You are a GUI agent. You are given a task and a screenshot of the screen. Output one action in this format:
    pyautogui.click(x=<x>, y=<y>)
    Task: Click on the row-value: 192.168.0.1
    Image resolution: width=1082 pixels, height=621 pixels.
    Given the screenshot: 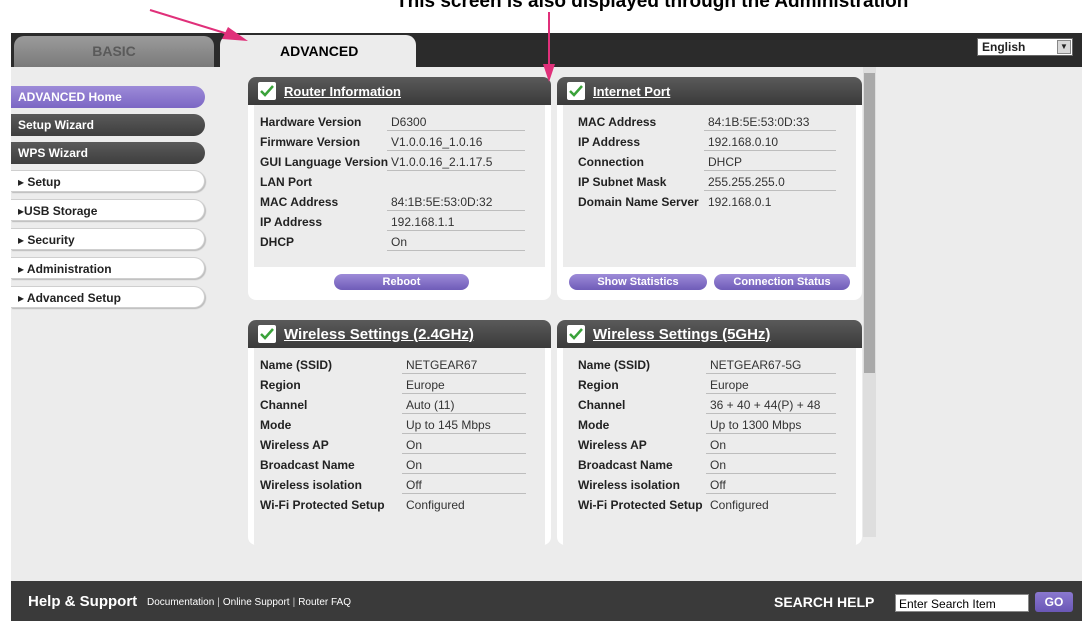 What is the action you would take?
    pyautogui.click(x=740, y=202)
    